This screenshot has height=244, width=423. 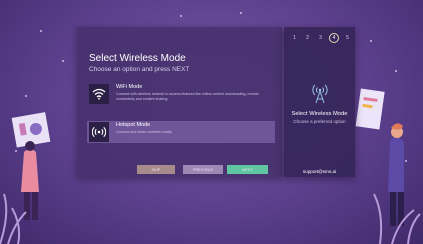 What do you see at coordinates (144, 132) in the screenshot?
I see `option-description: Connect and share contents locally.` at bounding box center [144, 132].